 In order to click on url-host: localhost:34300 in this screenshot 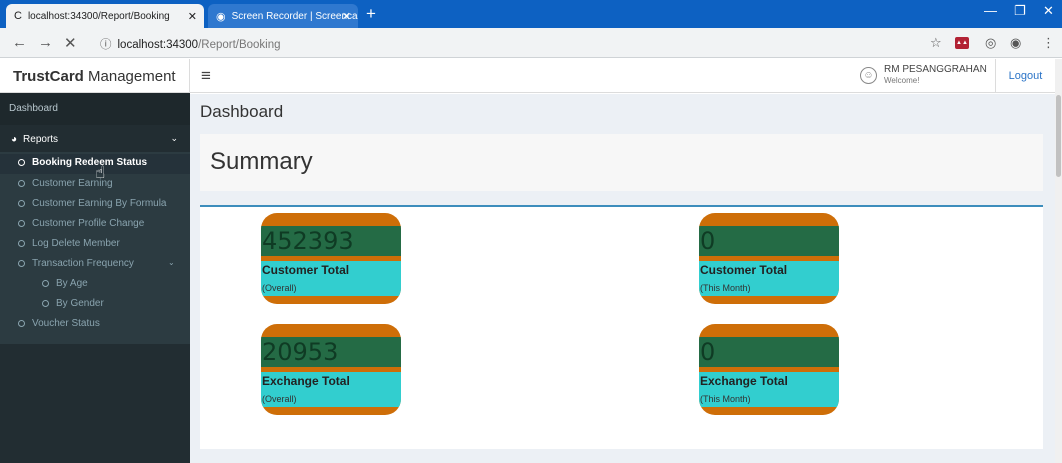, I will do `click(158, 45)`.